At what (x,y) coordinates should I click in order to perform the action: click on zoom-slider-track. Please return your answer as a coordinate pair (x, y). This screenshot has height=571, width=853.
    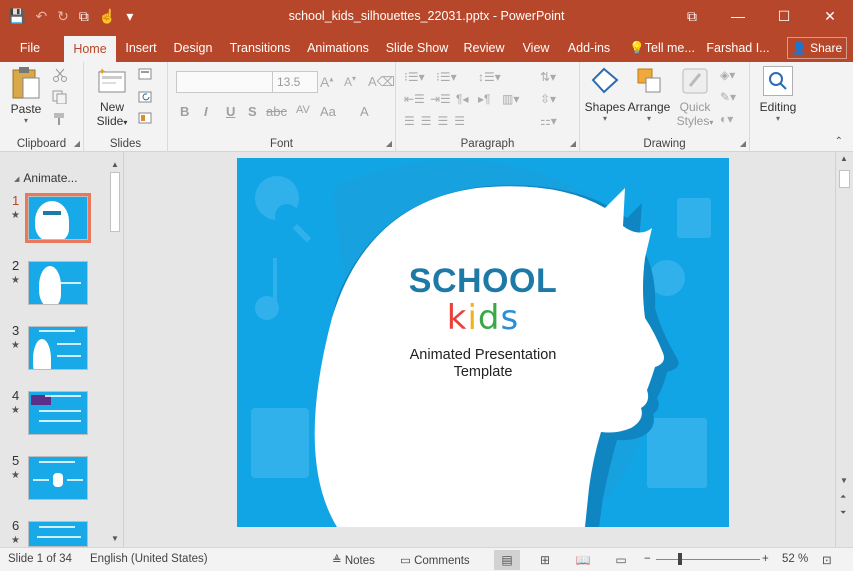
    Looking at the image, I should click on (708, 559).